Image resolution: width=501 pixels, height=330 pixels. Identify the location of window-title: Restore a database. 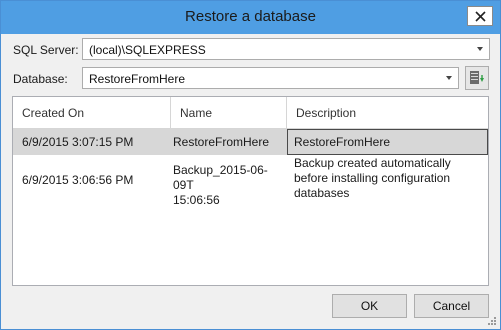
(250, 16).